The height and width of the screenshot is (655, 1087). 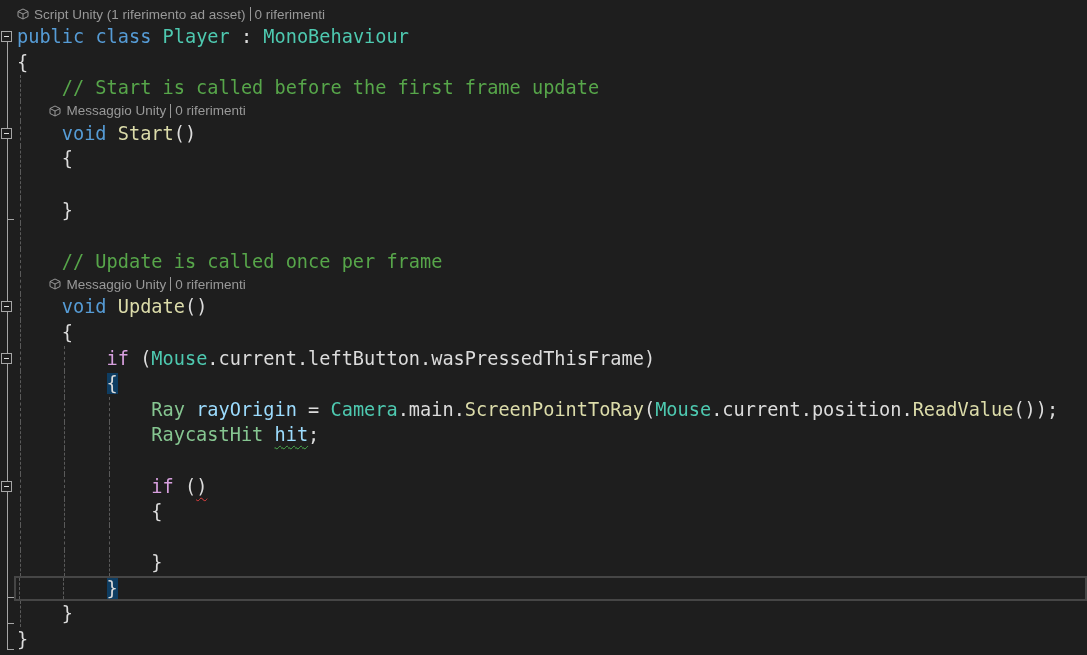 What do you see at coordinates (380, 358) in the screenshot?
I see `code-line: if (Mouse.current.leftButton.wasPressedThisFrame)` at bounding box center [380, 358].